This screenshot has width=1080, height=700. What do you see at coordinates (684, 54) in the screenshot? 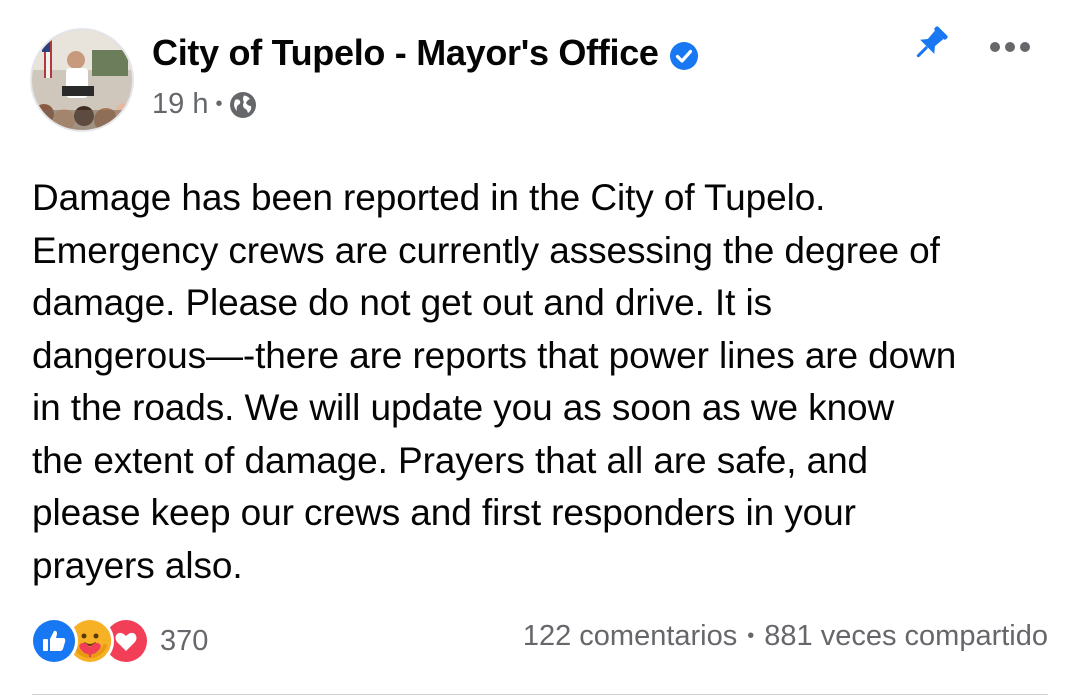
I see `verified-badge-icon` at bounding box center [684, 54].